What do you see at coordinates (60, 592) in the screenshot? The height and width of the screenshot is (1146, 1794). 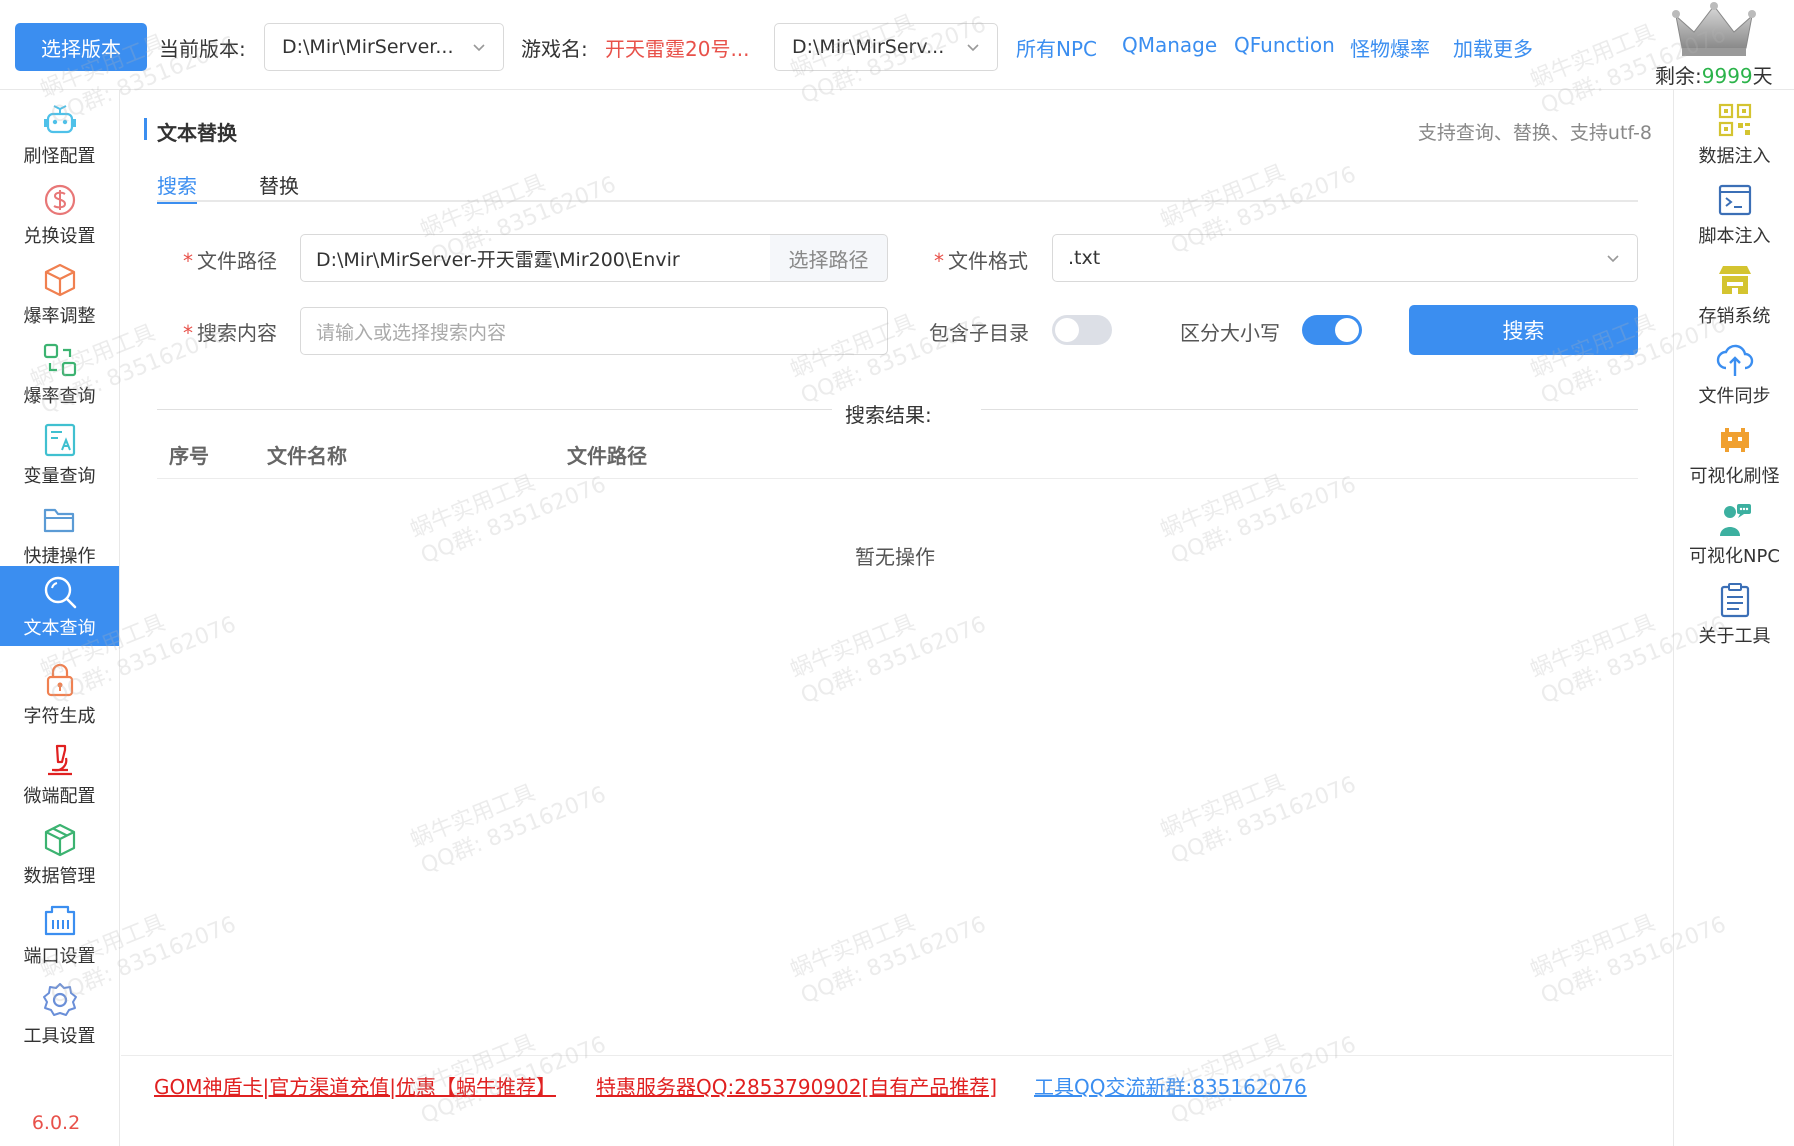 I see `search-icon` at bounding box center [60, 592].